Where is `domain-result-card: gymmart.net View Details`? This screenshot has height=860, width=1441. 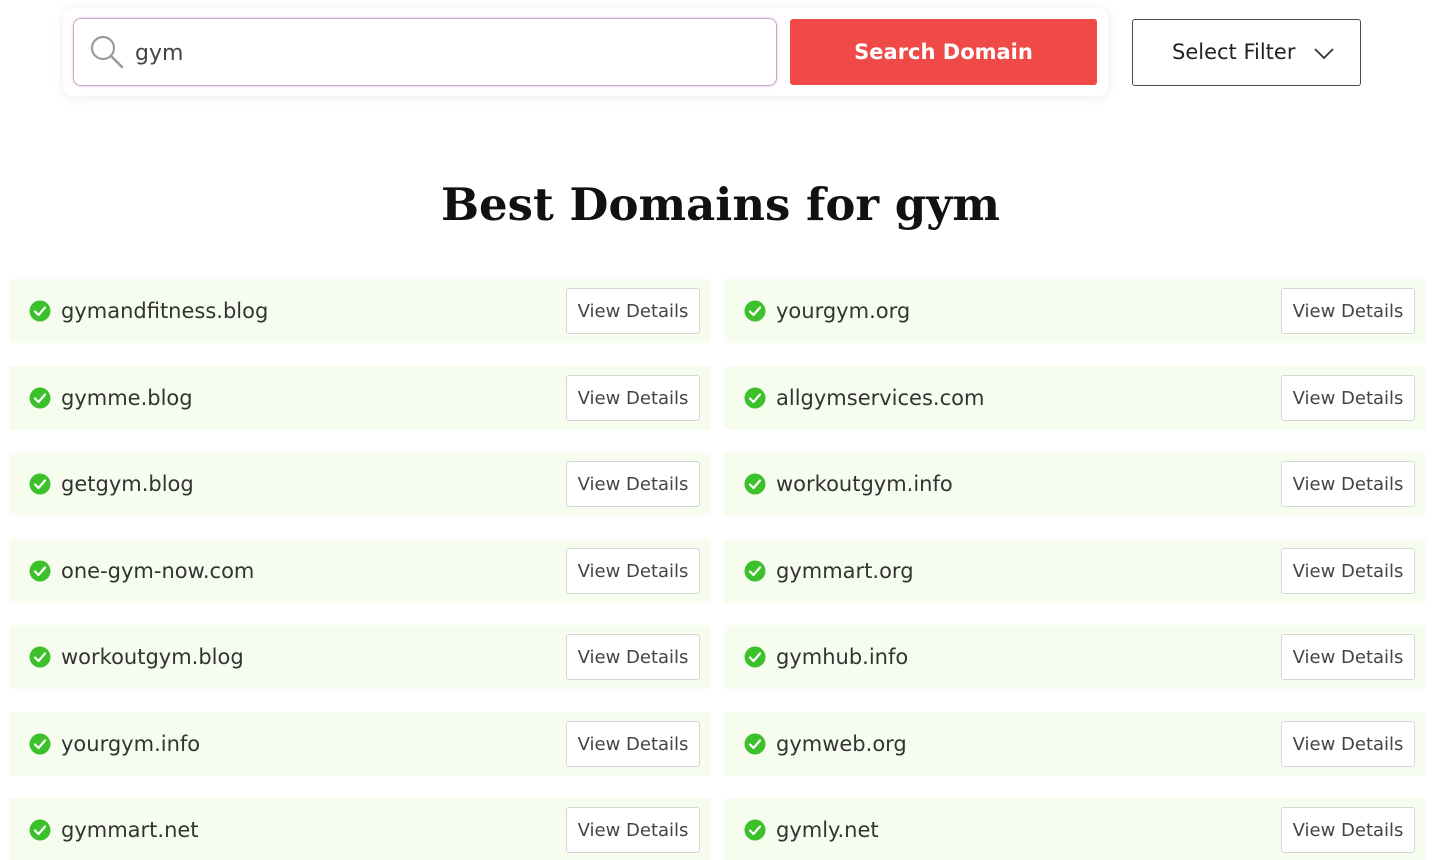
domain-result-card: gymmart.net View Details is located at coordinates (360, 829).